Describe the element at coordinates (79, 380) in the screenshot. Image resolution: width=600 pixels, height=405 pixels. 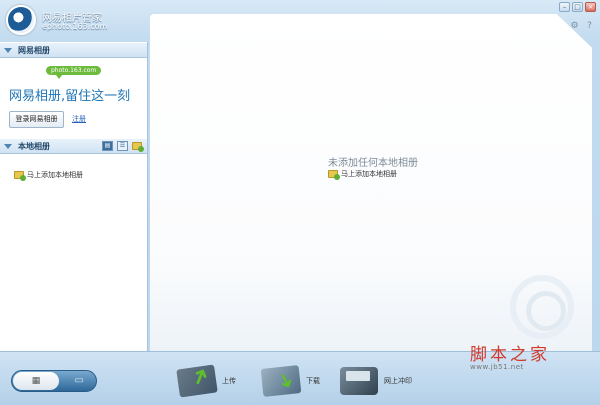
I see `photo-view-icon: ▭` at that location.